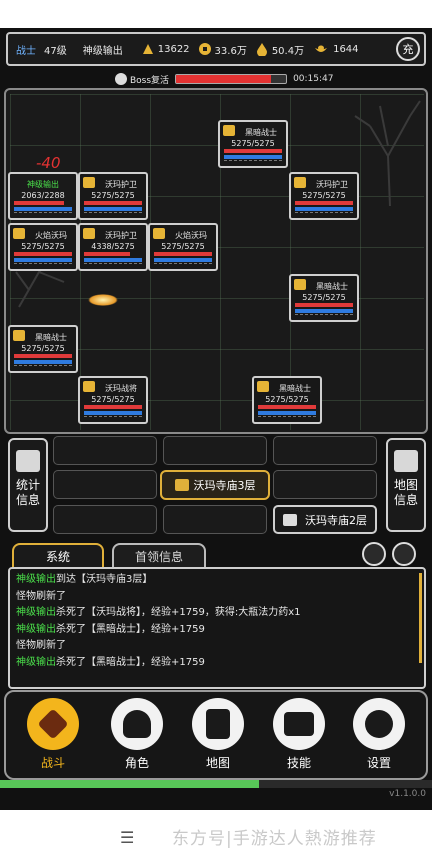 The width and height of the screenshot is (432, 864). Describe the element at coordinates (150, 80) in the screenshot. I see `boss-revive-label: Boss复活` at that location.